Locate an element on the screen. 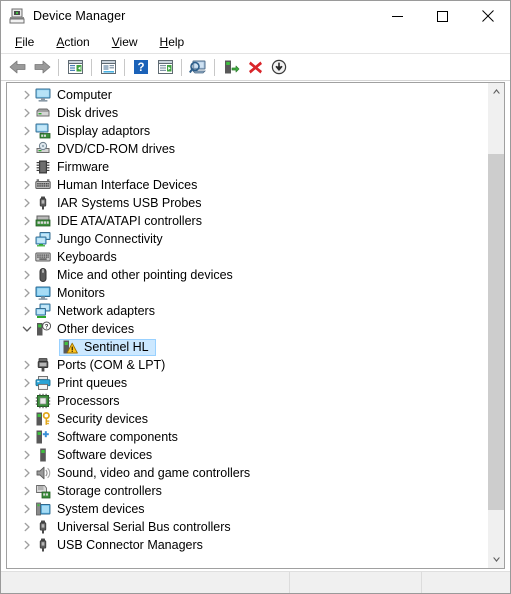 This screenshot has height=594, width=511. toolbar: ? is located at coordinates (255, 67).